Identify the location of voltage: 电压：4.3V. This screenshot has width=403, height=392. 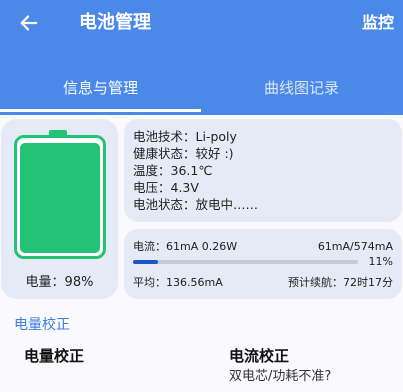
(166, 187).